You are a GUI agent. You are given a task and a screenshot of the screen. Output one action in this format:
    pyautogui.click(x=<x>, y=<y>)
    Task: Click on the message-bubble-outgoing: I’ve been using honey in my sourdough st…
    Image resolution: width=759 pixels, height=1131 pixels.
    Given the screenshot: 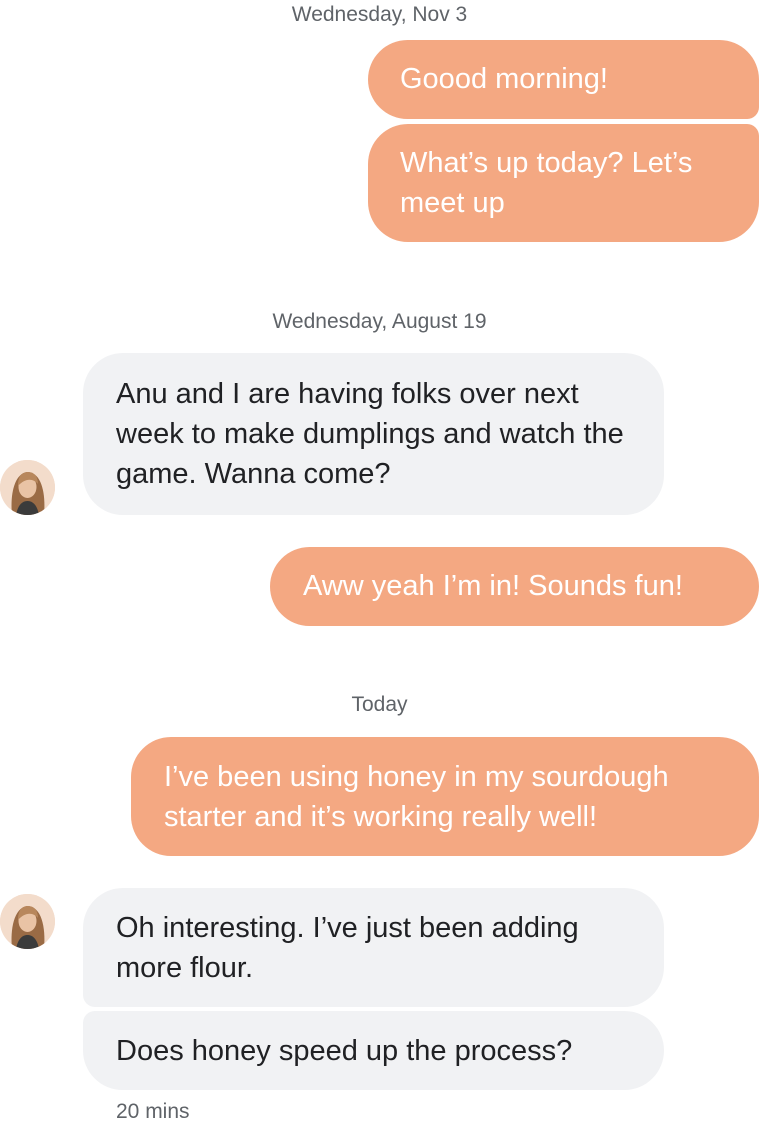 What is the action you would take?
    pyautogui.click(x=445, y=796)
    